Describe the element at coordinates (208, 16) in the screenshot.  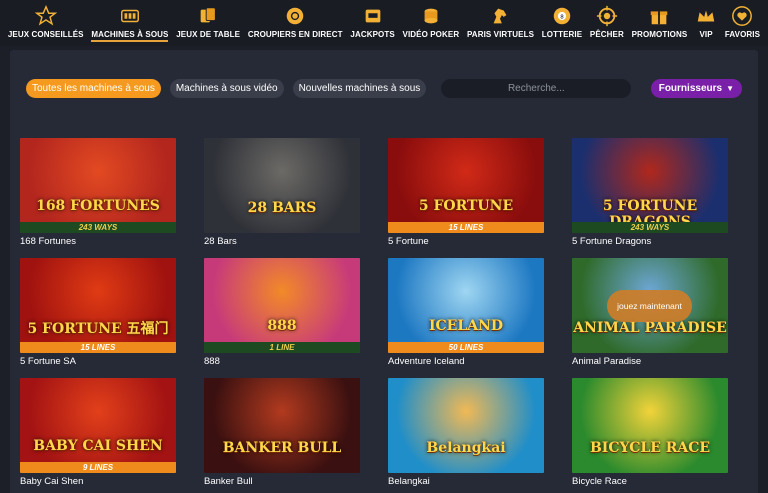
I see `cards-icon` at that location.